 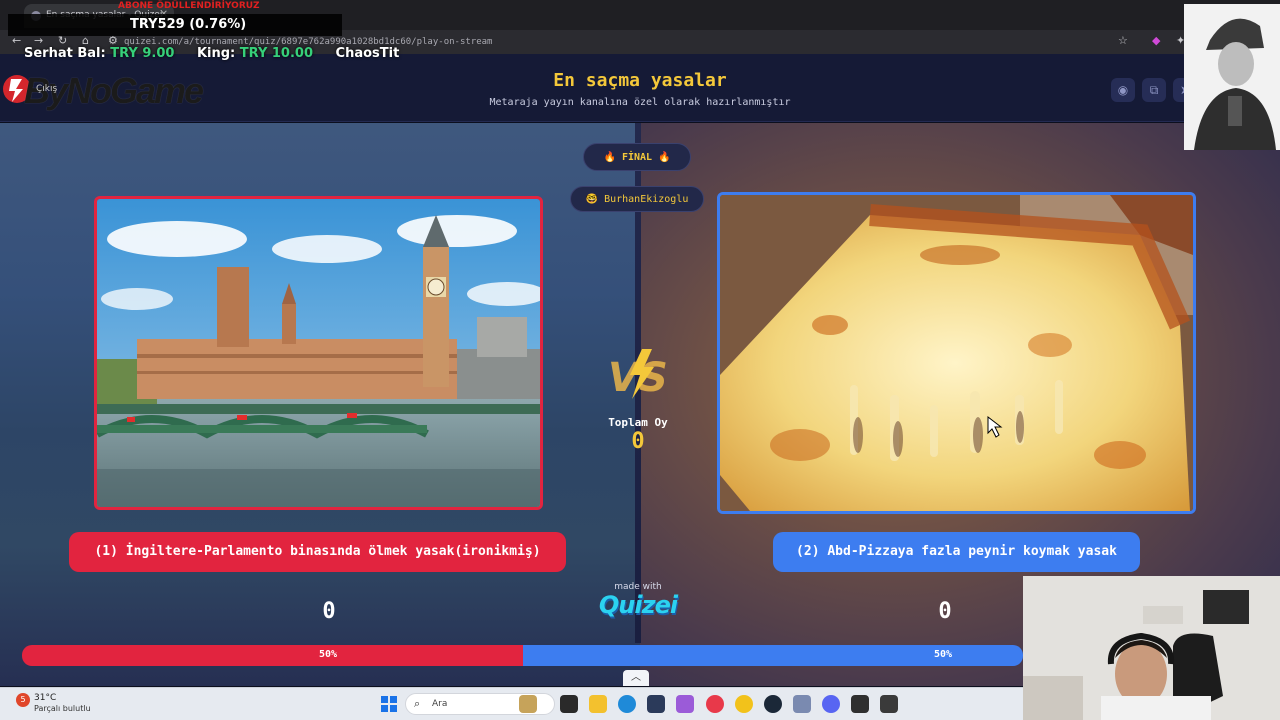 What do you see at coordinates (23, 700) in the screenshot?
I see `notification-badge: 5` at bounding box center [23, 700].